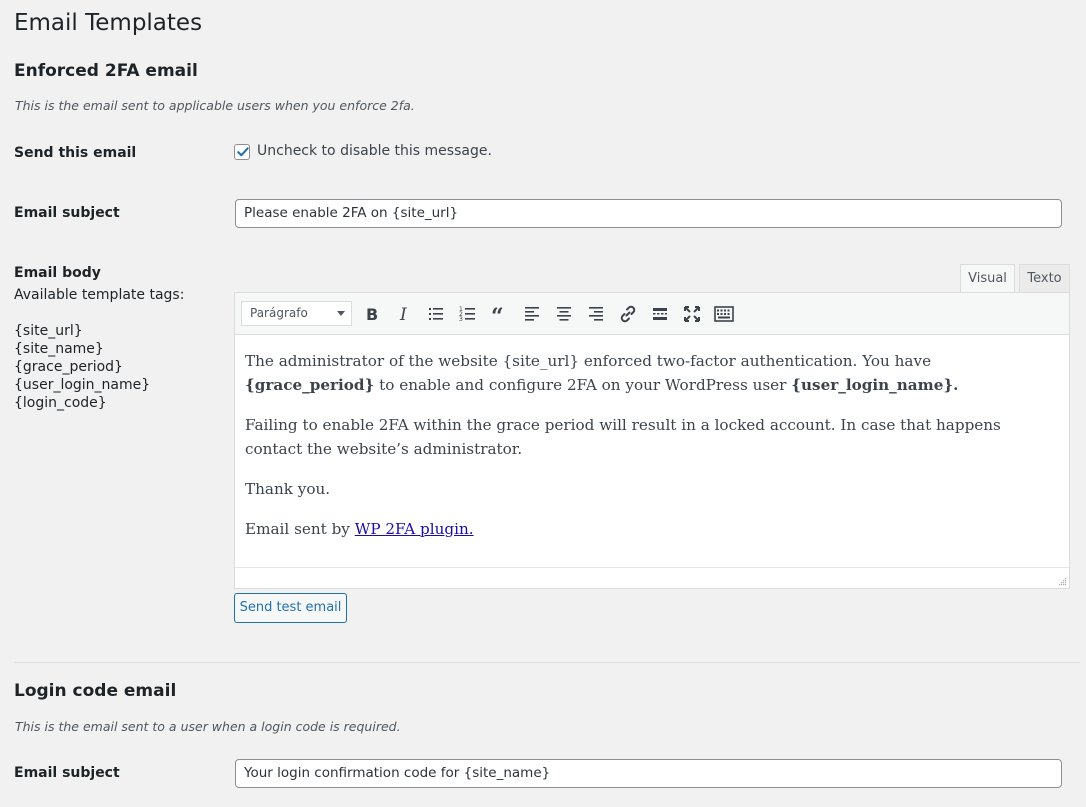  Describe the element at coordinates (75, 153) in the screenshot. I see `send-email-label: Send this email` at that location.